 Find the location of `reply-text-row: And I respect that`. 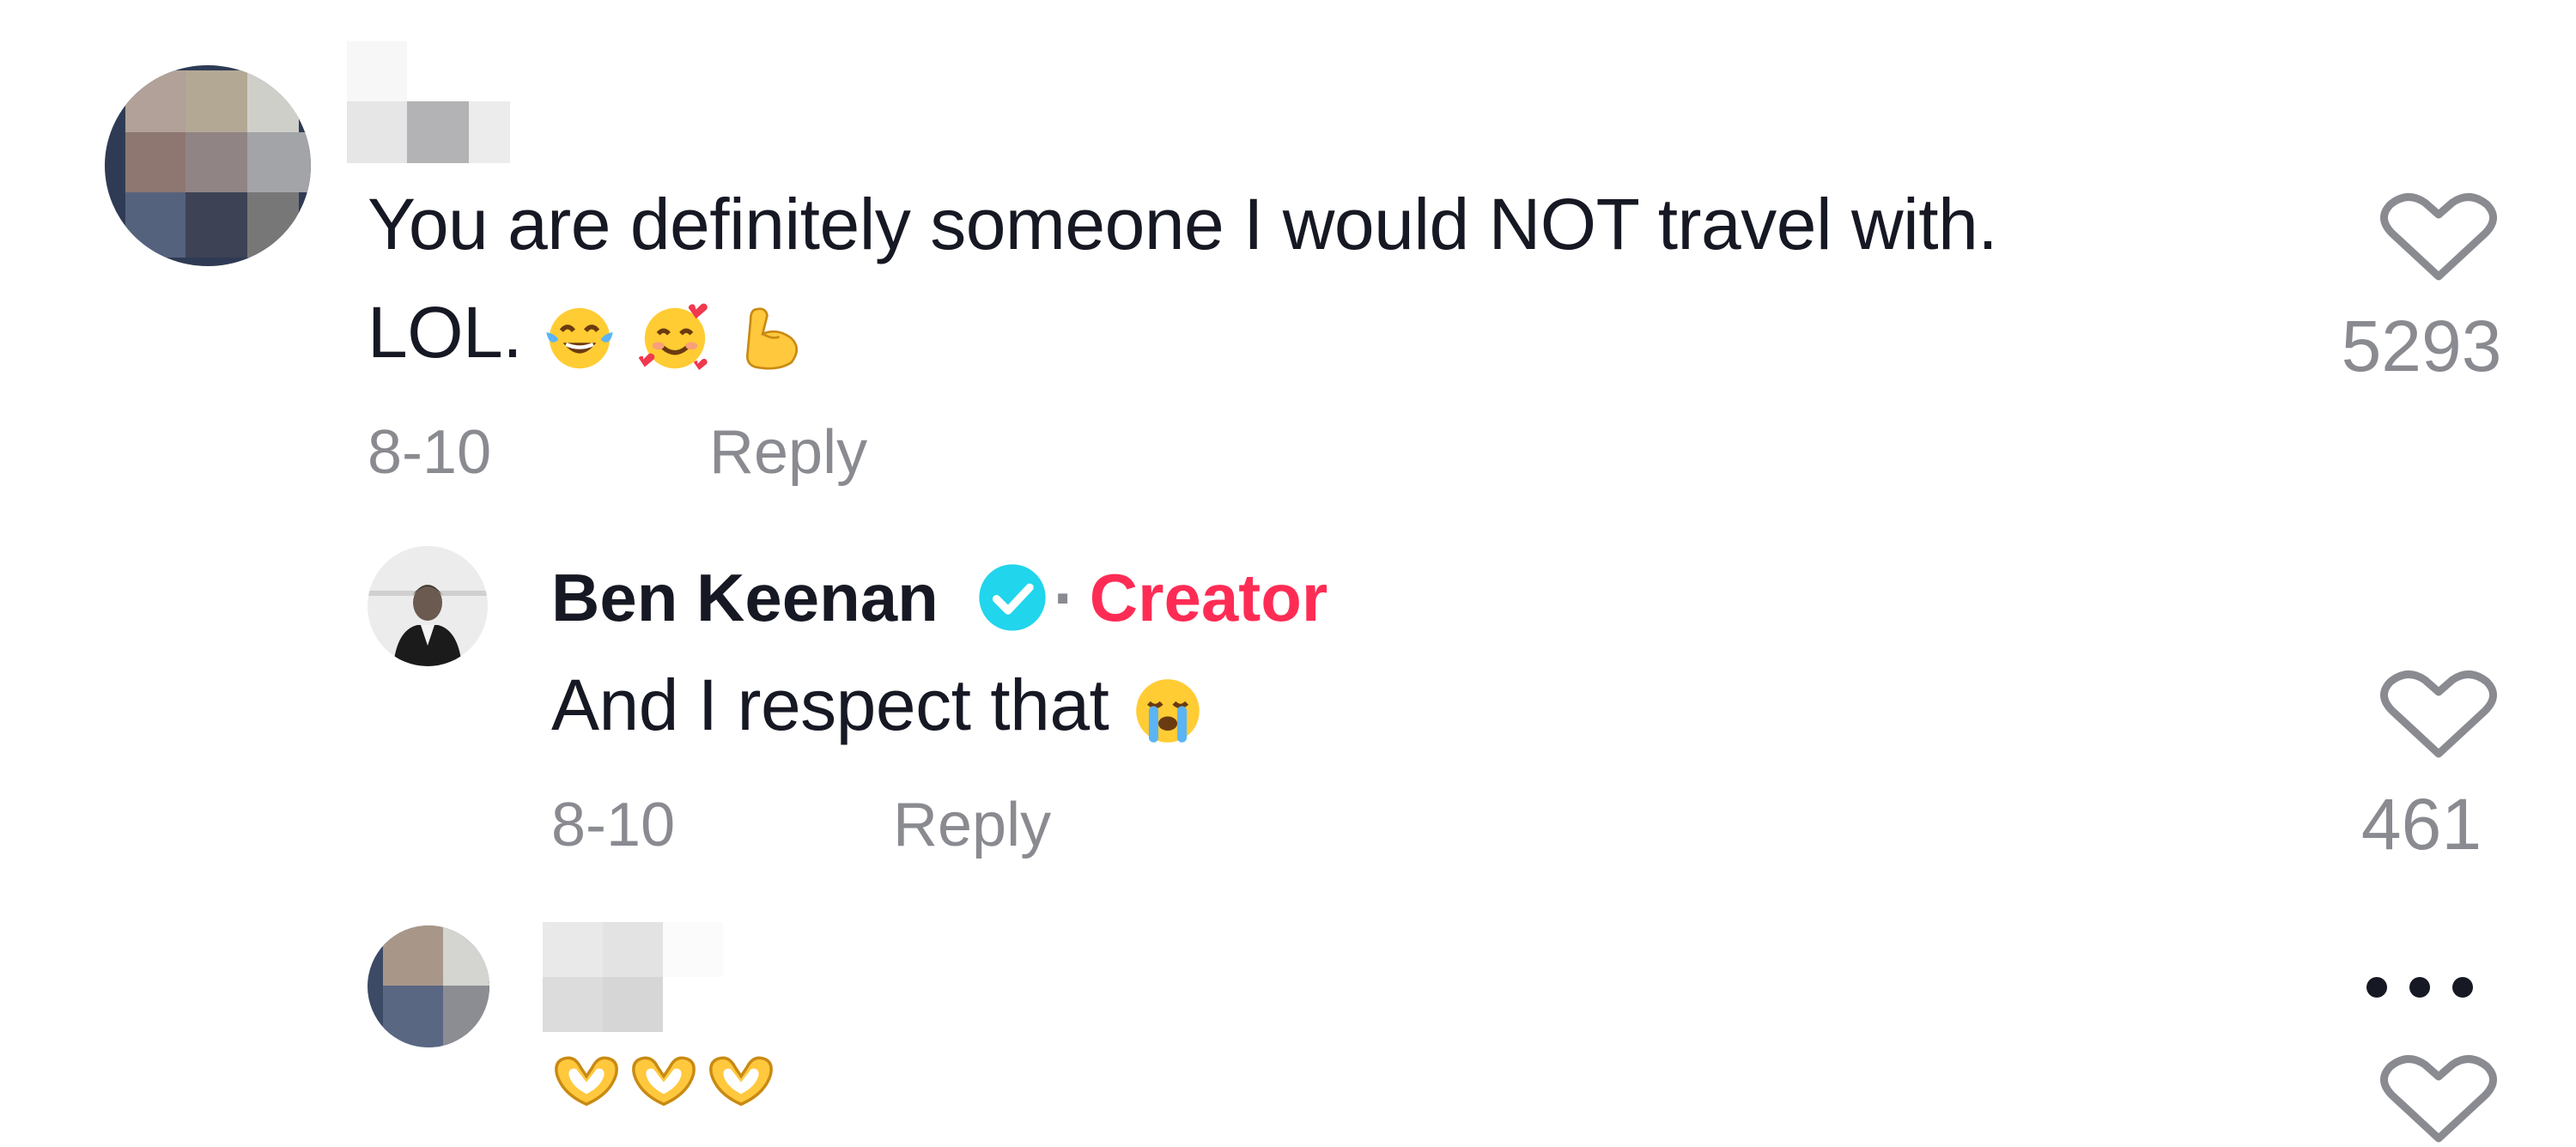

reply-text-row: And I respect that is located at coordinates (879, 705).